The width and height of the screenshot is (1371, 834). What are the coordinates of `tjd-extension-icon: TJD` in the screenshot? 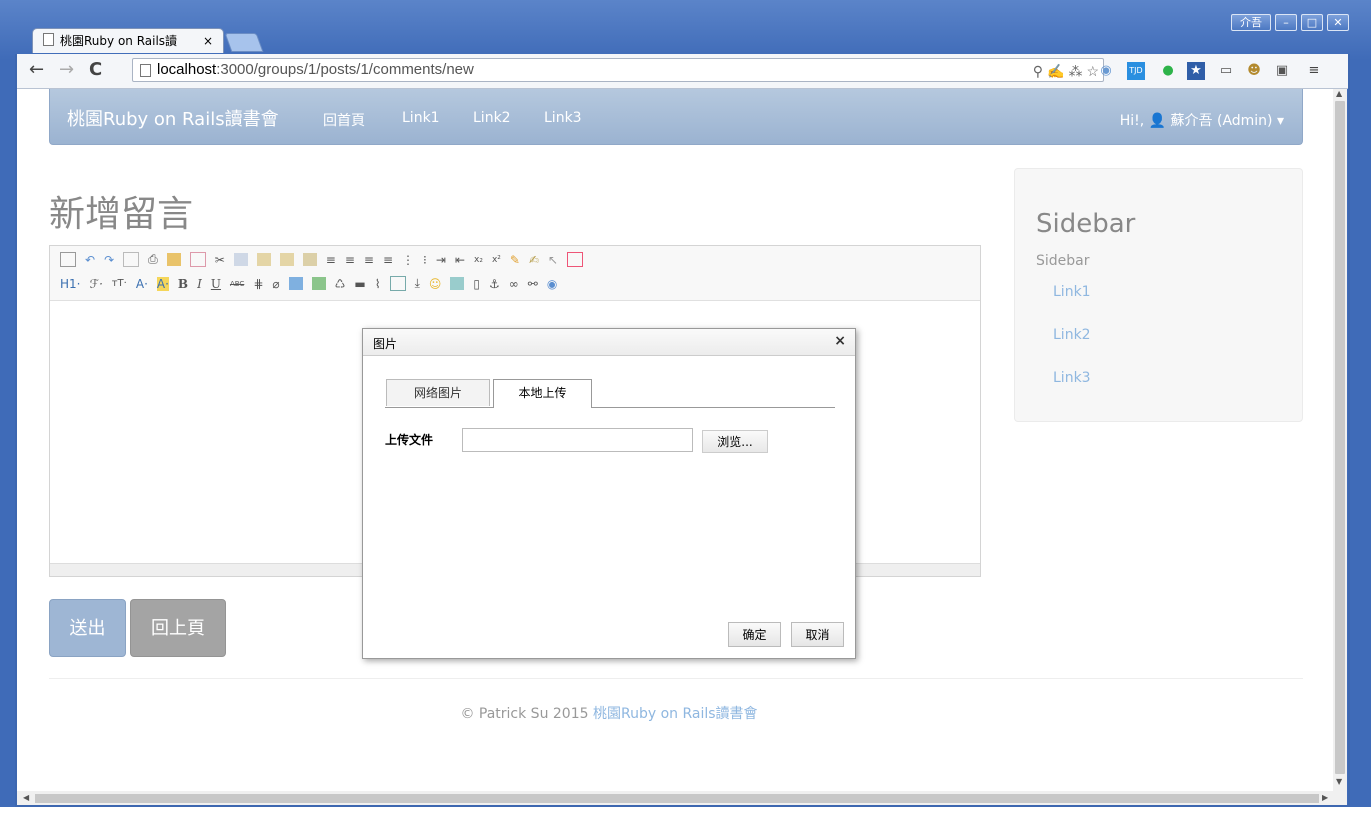 It's located at (1136, 71).